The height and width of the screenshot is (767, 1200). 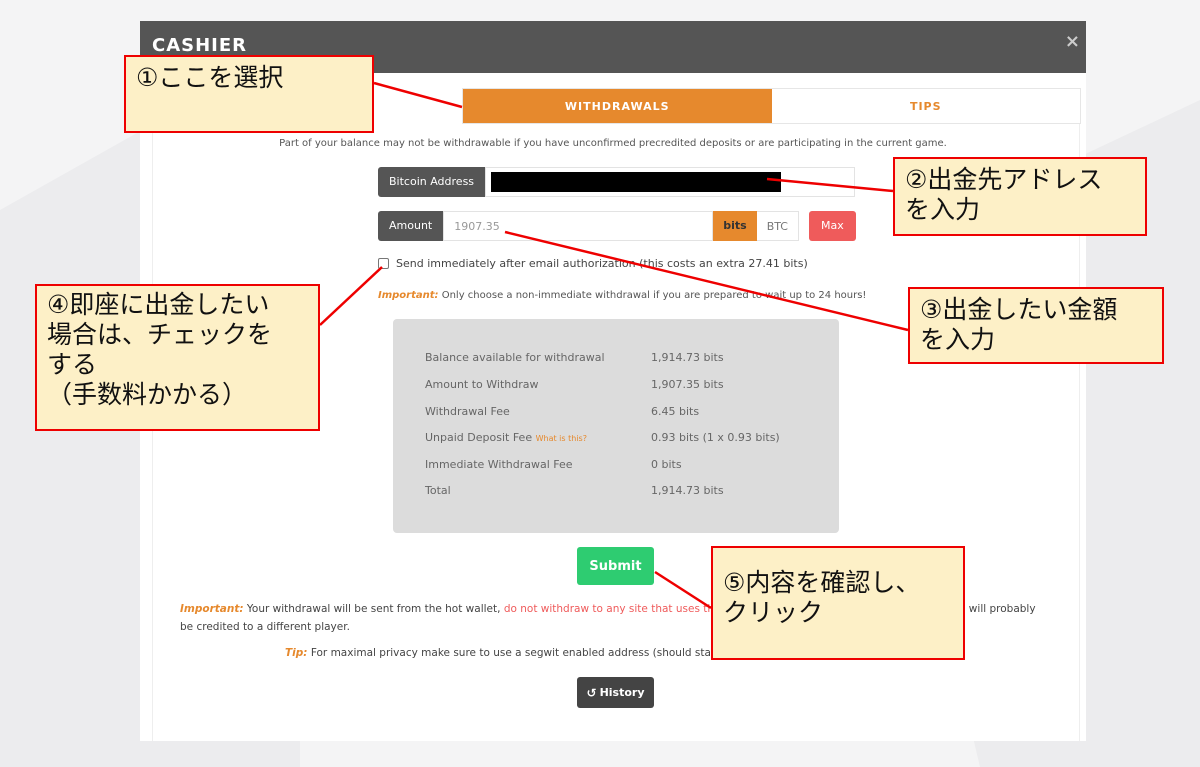 I want to click on summary-row: Amount to Withdraw 1,907.35 bits, so click(x=625, y=384).